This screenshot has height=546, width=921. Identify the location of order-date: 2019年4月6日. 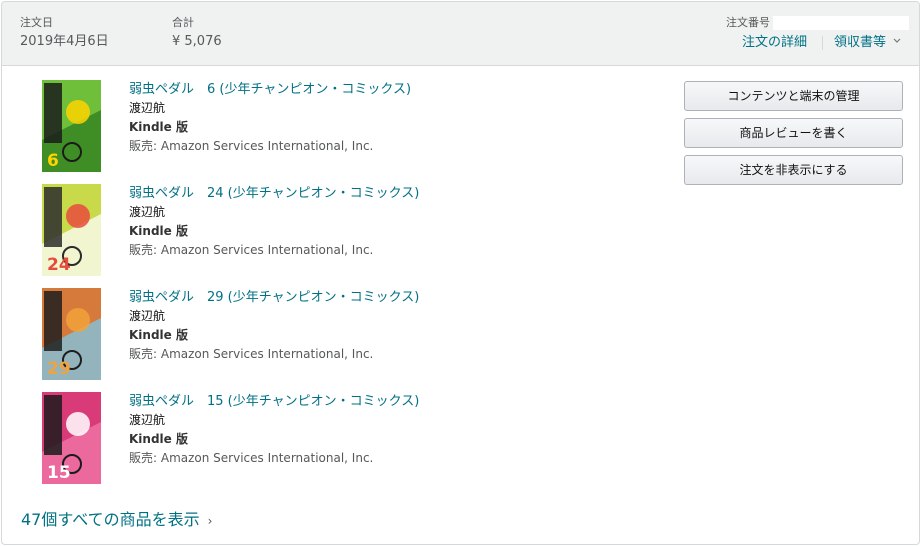
(64, 41).